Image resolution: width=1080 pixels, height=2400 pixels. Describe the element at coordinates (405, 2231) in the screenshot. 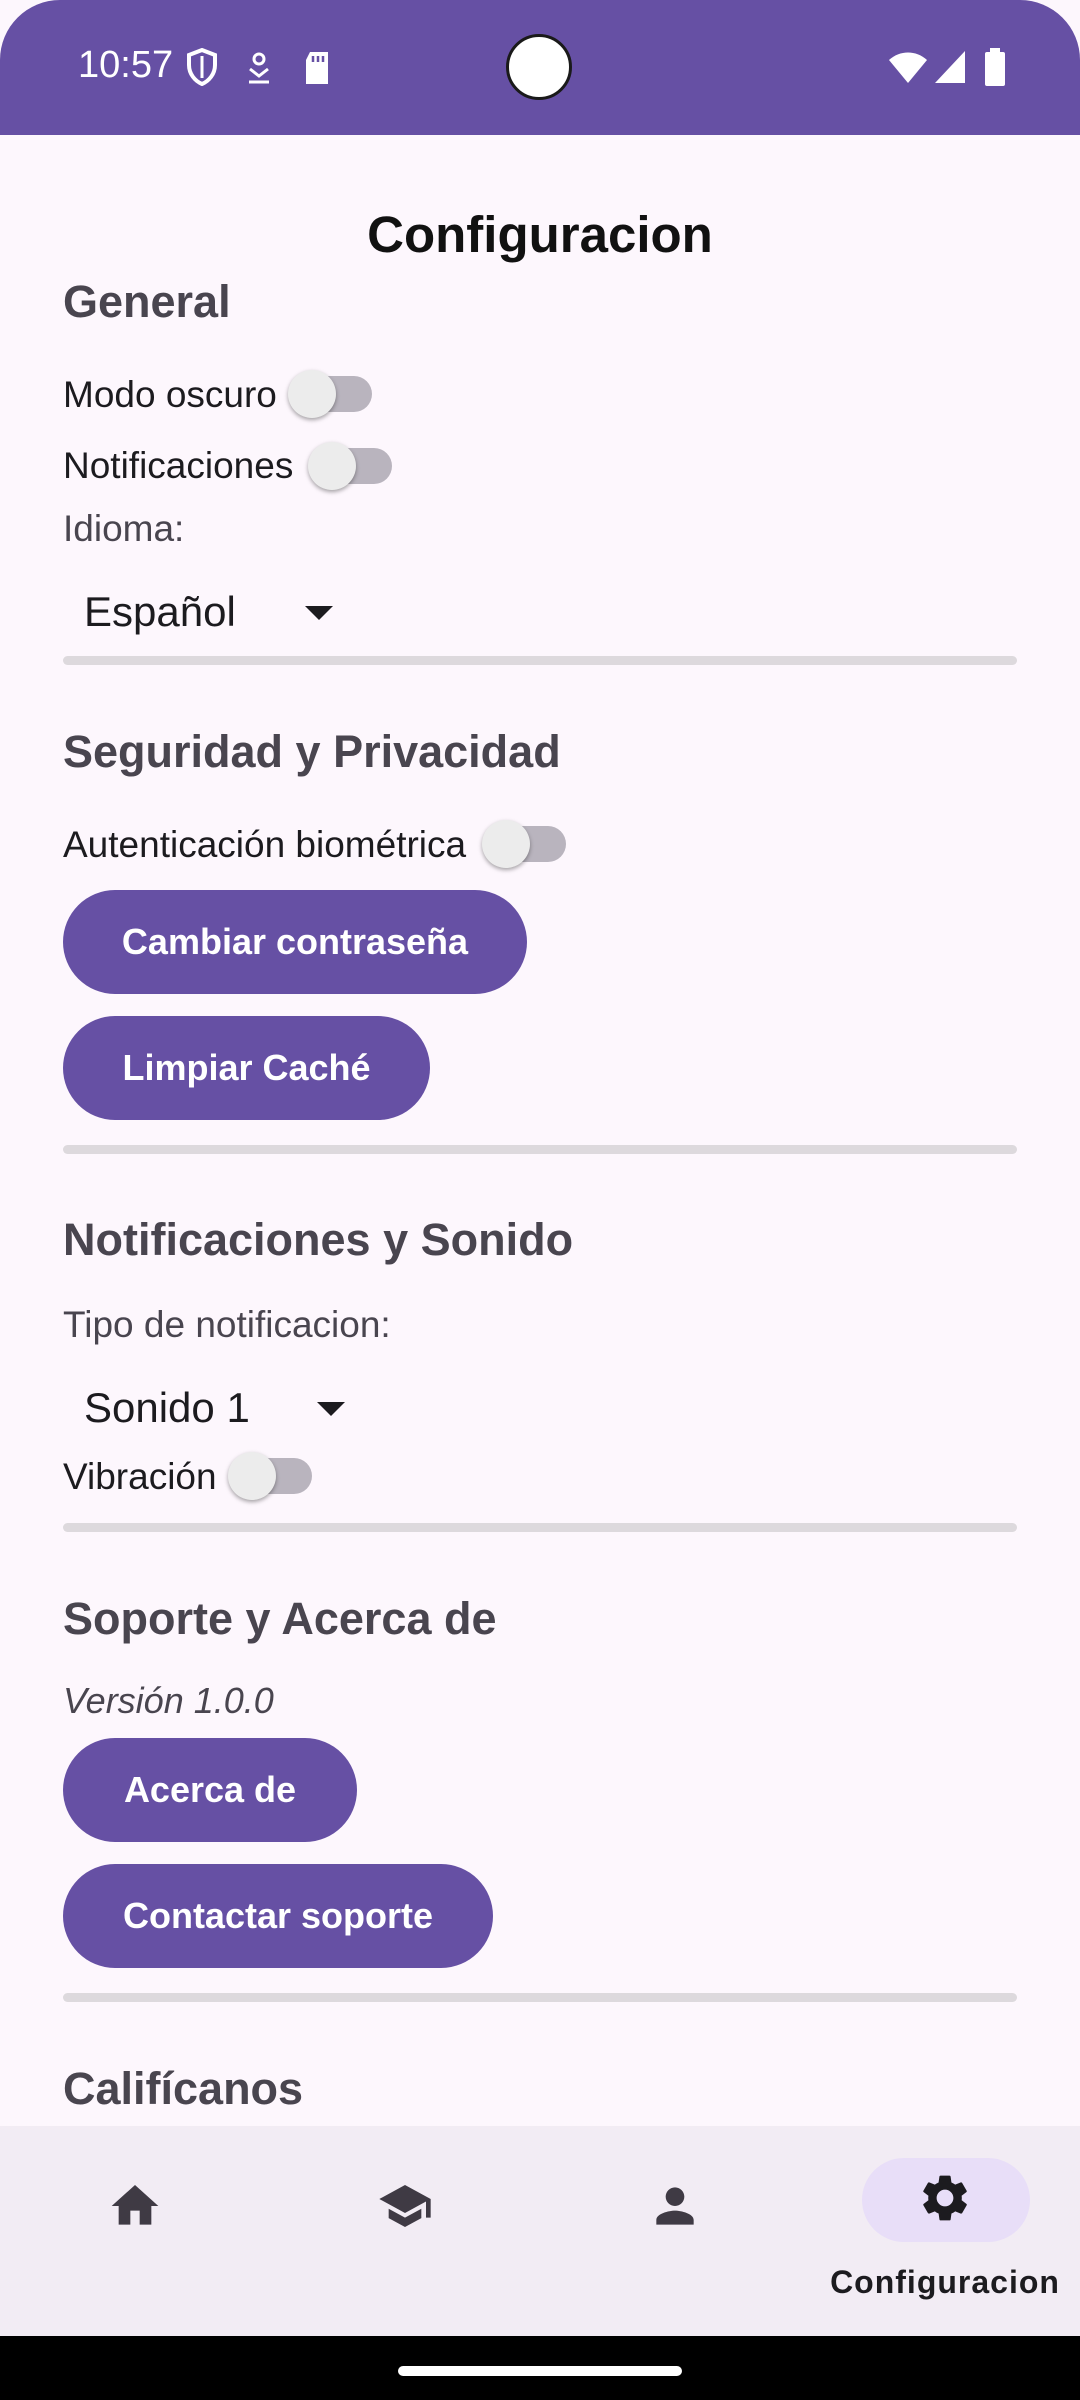

I see `nav-item-courses` at that location.